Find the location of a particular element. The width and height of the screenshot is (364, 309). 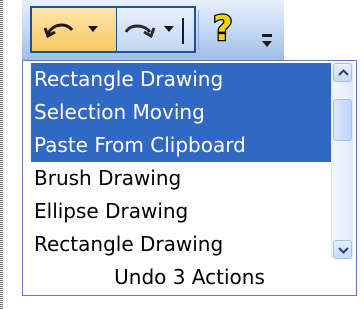

help-button: ? is located at coordinates (227, 29).